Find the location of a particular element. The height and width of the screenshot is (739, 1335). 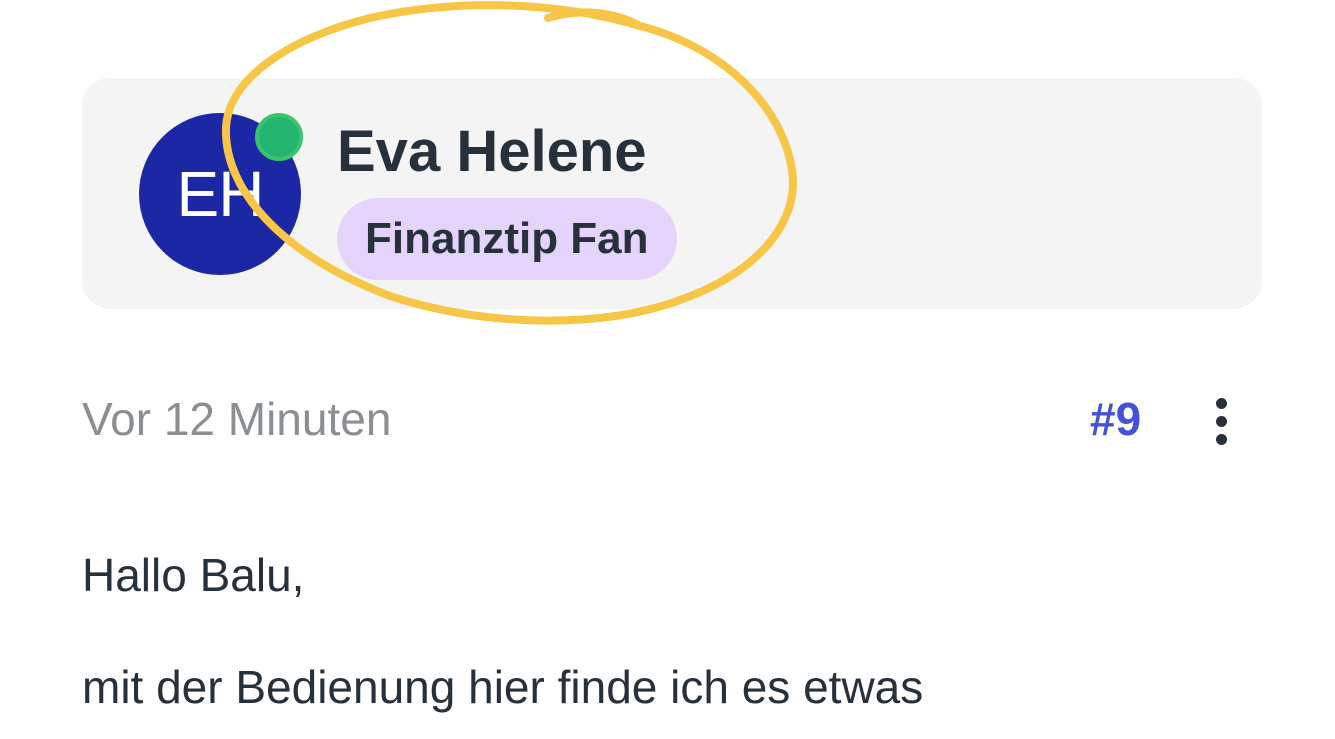

more-options-icon is located at coordinates (1222, 423).